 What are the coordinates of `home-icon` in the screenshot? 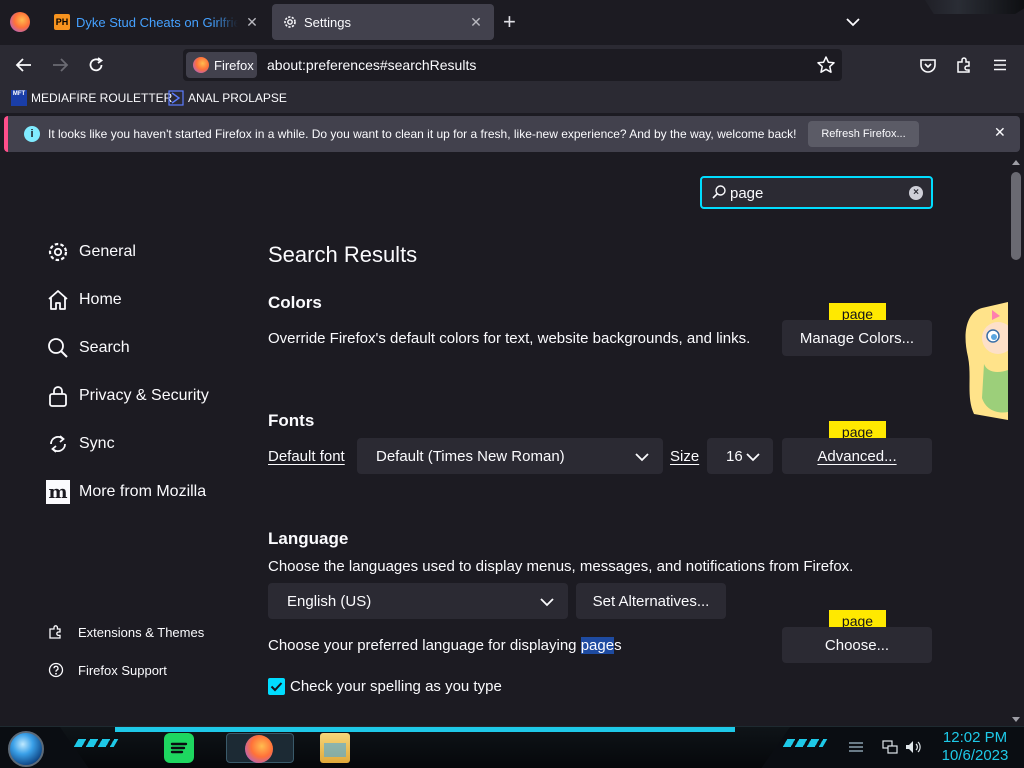 It's located at (58, 300).